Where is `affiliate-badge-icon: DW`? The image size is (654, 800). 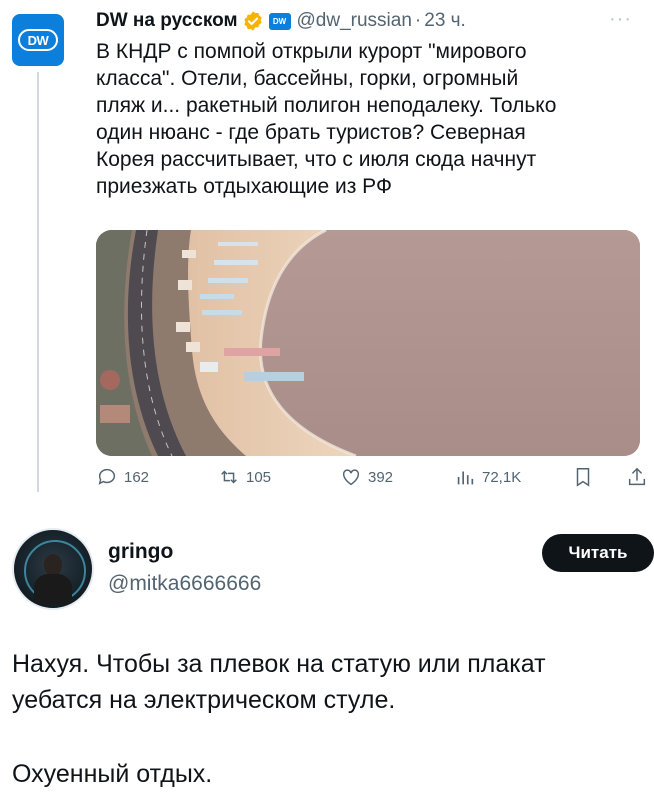 affiliate-badge-icon: DW is located at coordinates (279, 21).